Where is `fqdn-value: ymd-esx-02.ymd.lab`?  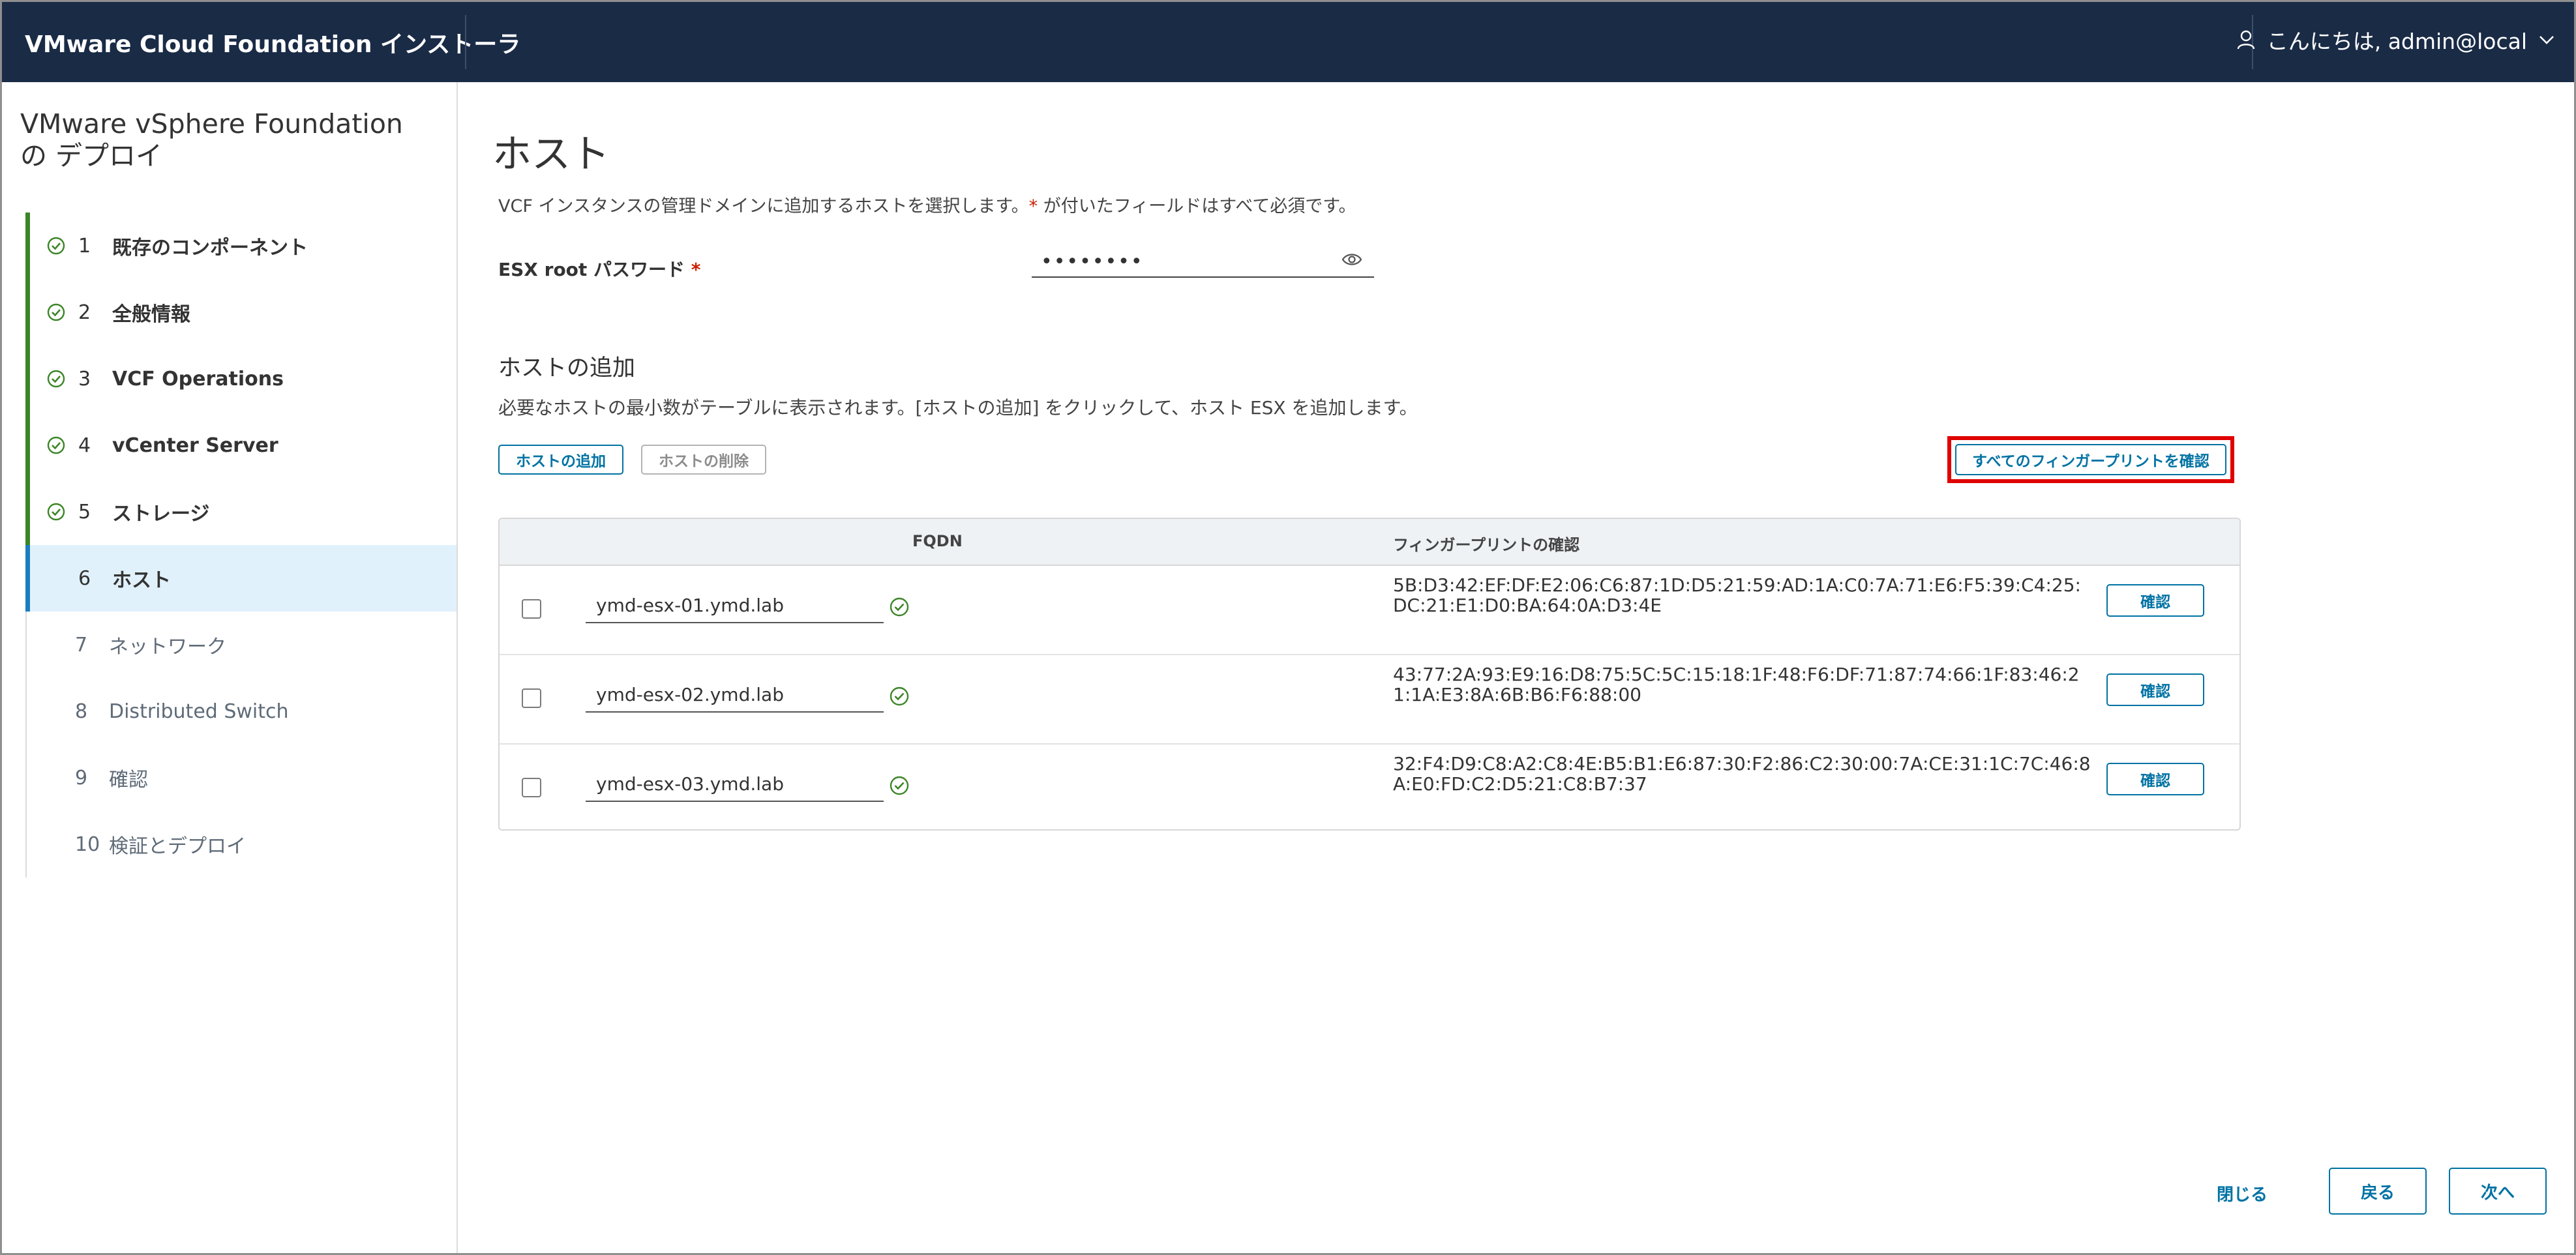
fqdn-value: ymd-esx-02.ymd.lab is located at coordinates (690, 694).